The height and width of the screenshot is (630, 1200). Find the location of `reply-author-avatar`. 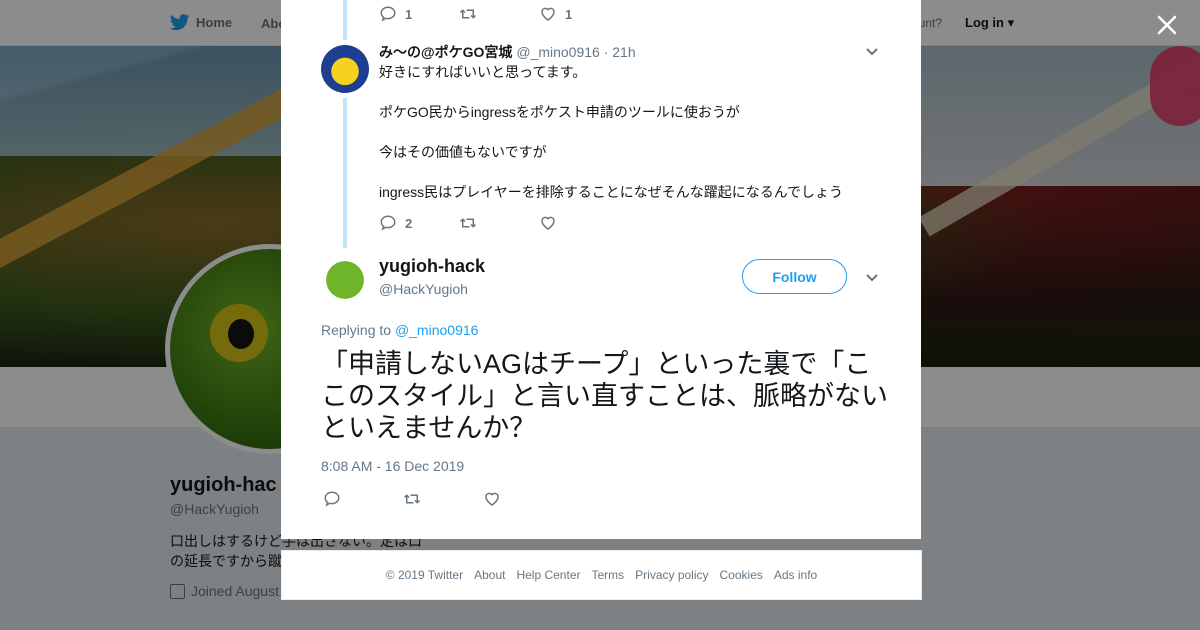

reply-author-avatar is located at coordinates (345, 69).